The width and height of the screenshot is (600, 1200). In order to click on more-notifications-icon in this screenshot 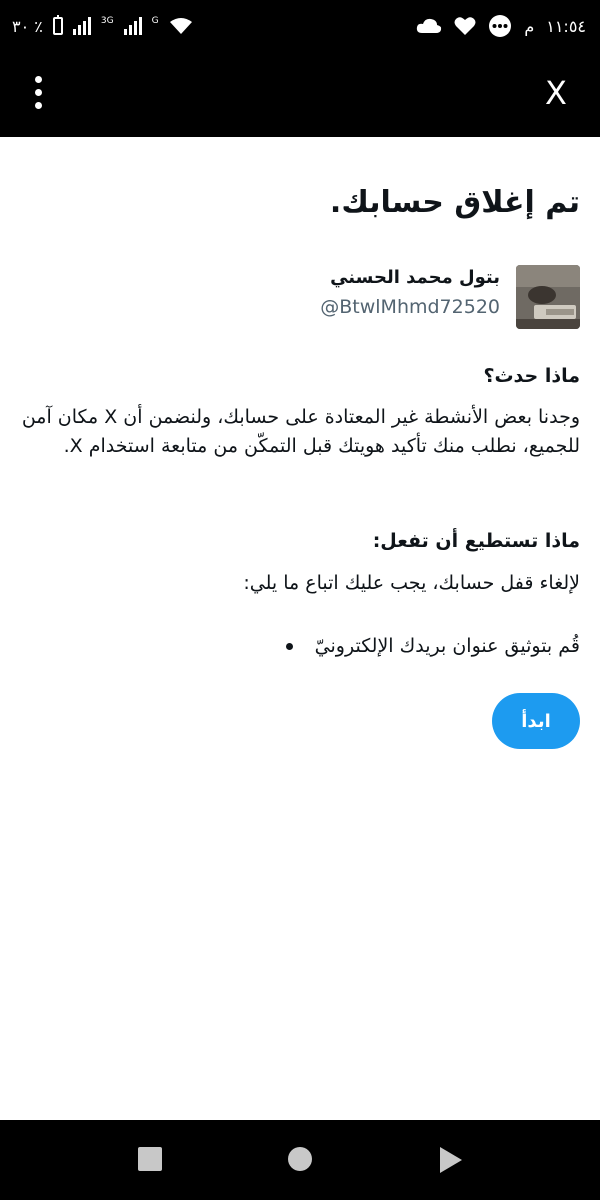, I will do `click(500, 26)`.